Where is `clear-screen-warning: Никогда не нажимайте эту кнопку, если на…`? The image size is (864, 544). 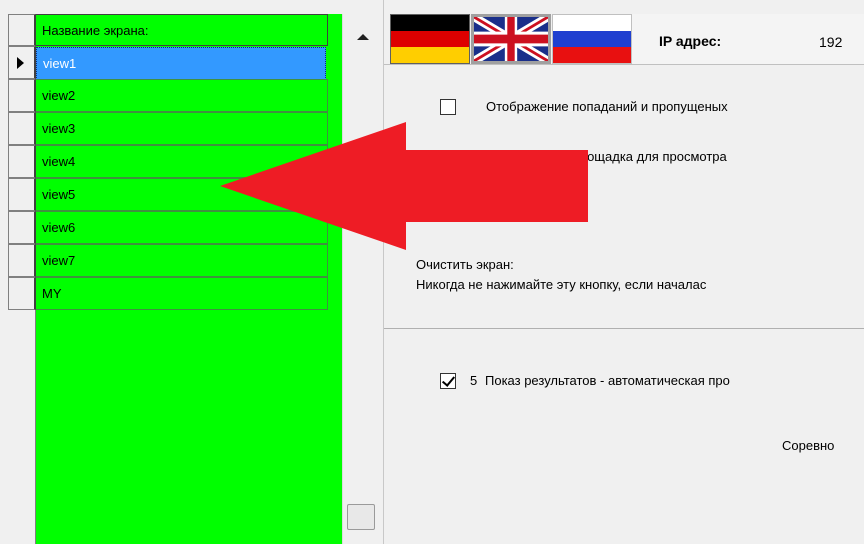
clear-screen-warning: Никогда не нажимайте эту кнопку, если на… is located at coordinates (561, 284).